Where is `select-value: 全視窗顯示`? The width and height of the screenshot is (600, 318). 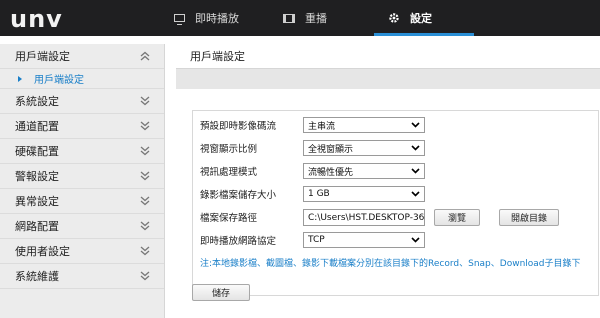 select-value: 全視窗顯示 is located at coordinates (331, 149).